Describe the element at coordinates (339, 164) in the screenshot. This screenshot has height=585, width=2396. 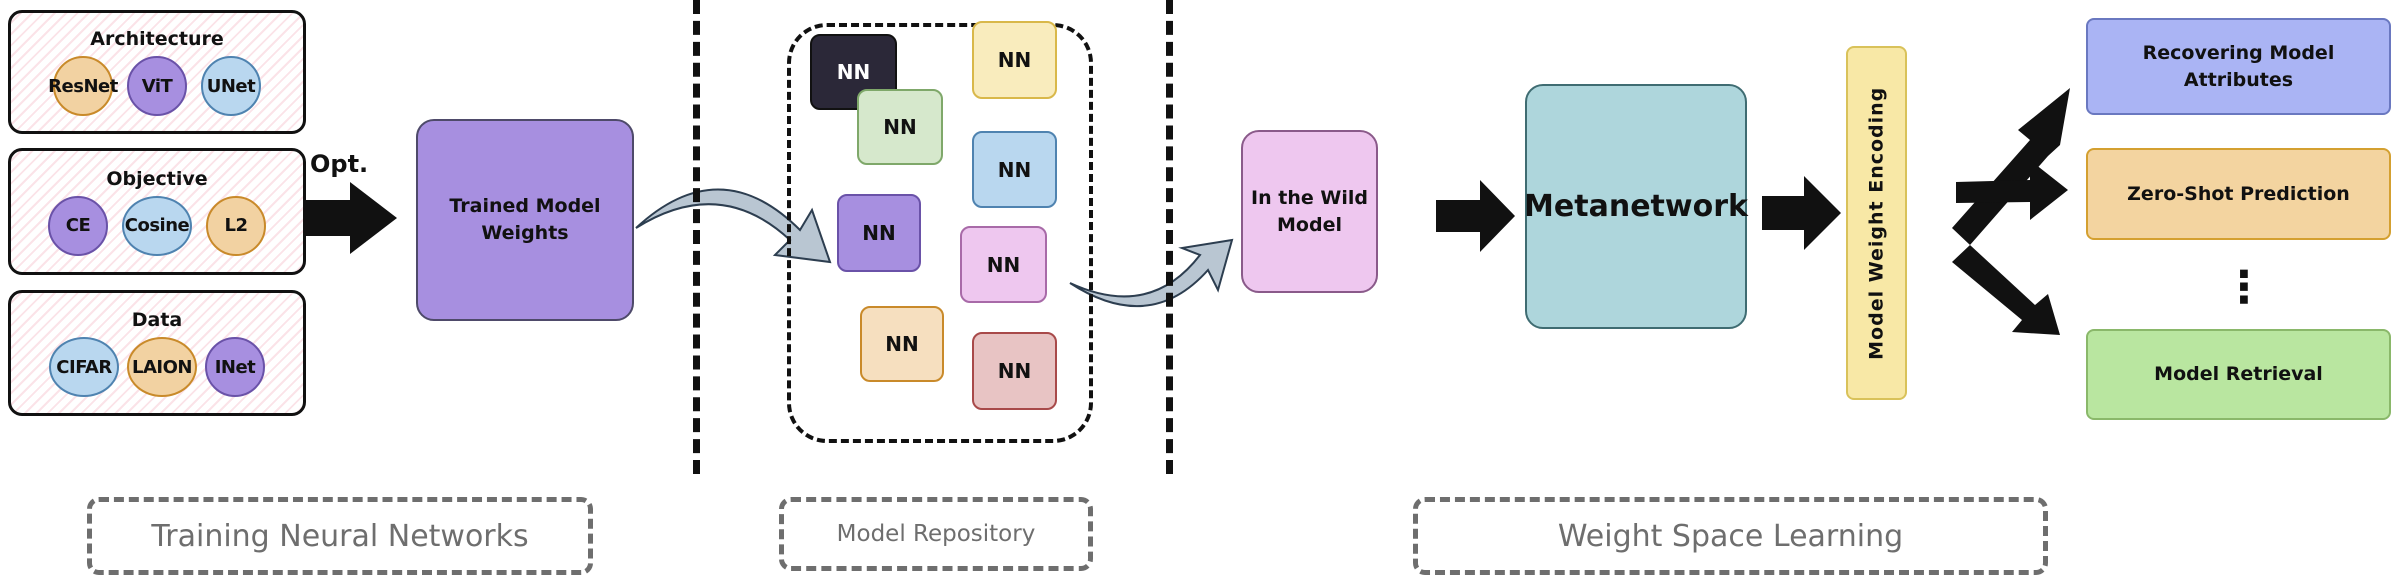
I see `opt-label: Opt.` at that location.